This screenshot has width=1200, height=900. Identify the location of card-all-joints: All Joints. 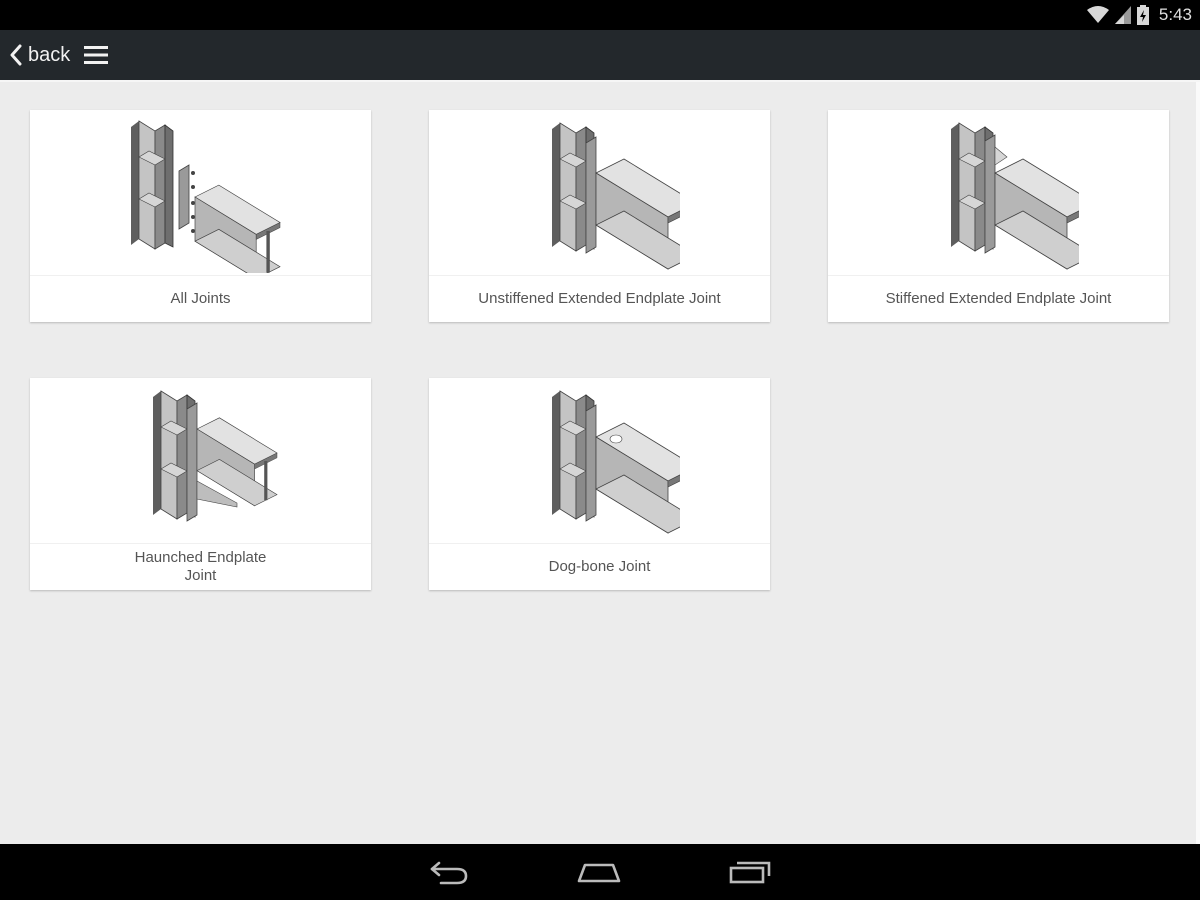
(200, 216).